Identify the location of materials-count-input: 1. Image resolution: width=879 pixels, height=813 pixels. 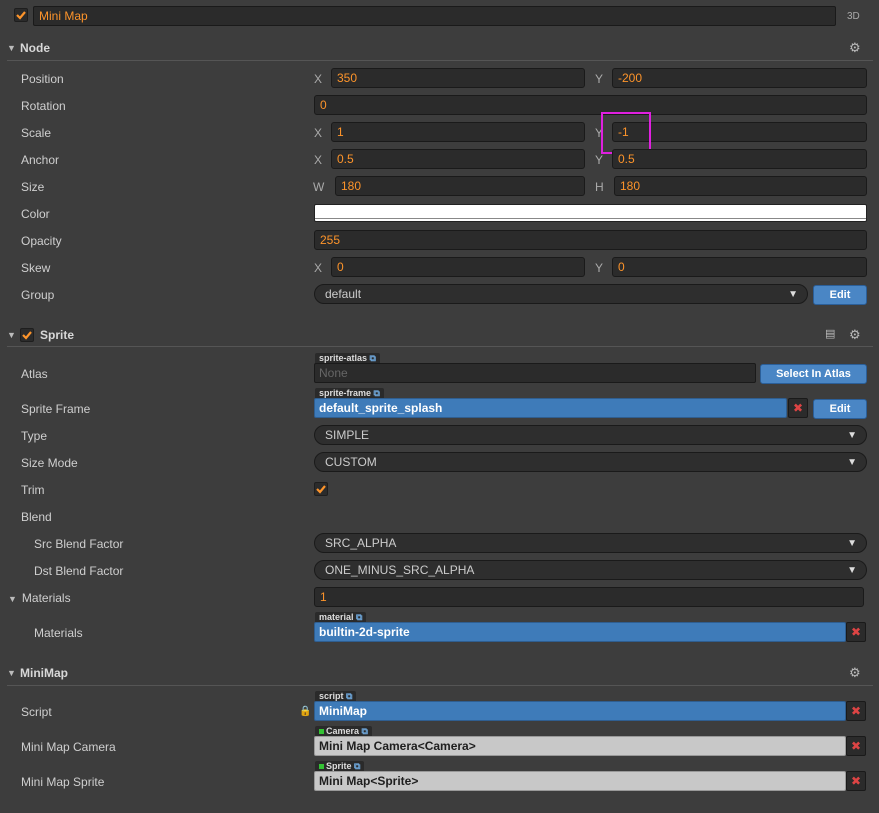
(589, 597).